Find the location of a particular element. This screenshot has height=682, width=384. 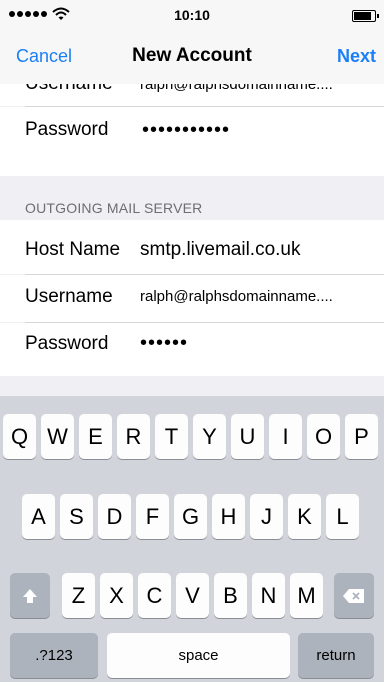

incoming-password-label: Password is located at coordinates (67, 129).